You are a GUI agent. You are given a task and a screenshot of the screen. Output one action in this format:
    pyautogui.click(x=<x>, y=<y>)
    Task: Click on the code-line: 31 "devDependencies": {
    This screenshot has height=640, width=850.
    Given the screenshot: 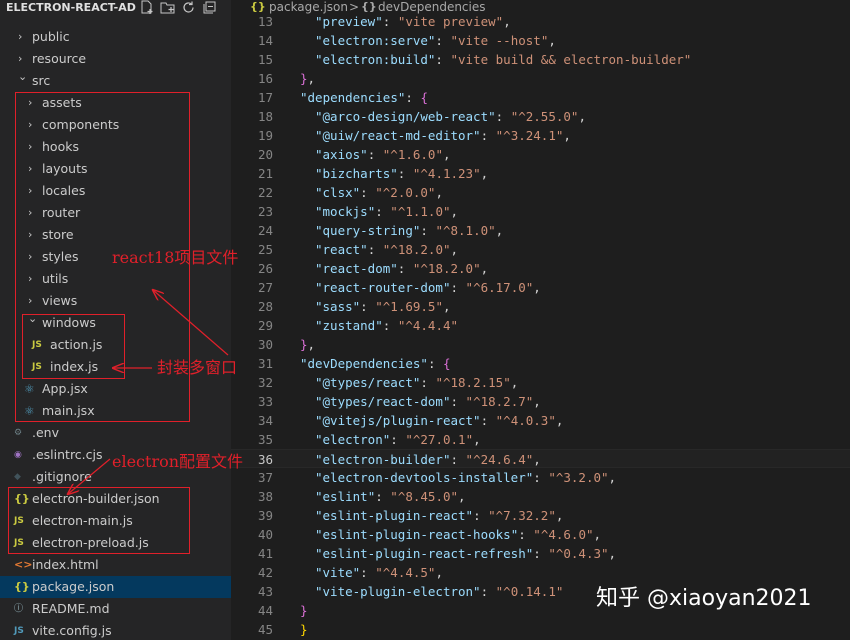 What is the action you would take?
    pyautogui.click(x=540, y=363)
    